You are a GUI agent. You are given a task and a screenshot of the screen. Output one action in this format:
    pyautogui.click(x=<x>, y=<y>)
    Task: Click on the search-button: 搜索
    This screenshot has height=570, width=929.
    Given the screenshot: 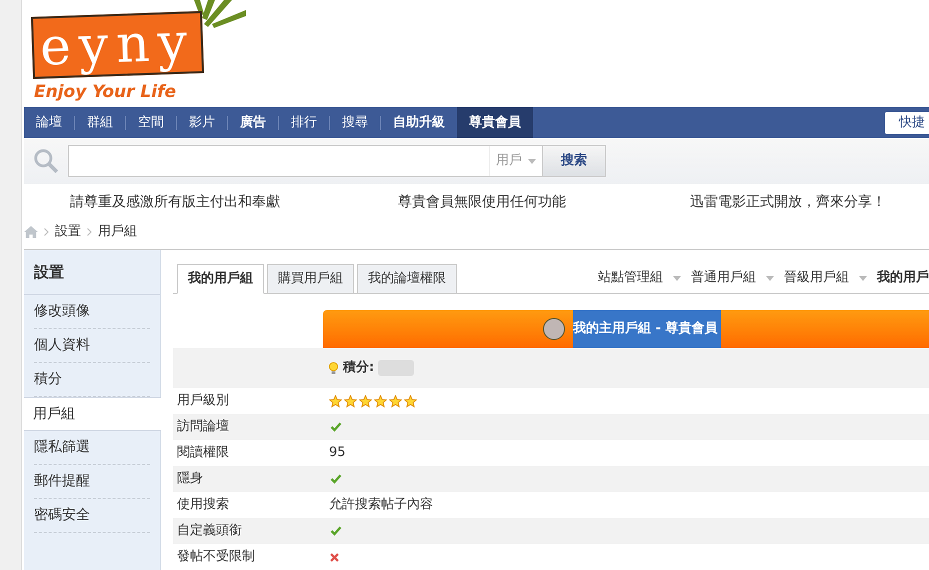 What is the action you would take?
    pyautogui.click(x=574, y=161)
    